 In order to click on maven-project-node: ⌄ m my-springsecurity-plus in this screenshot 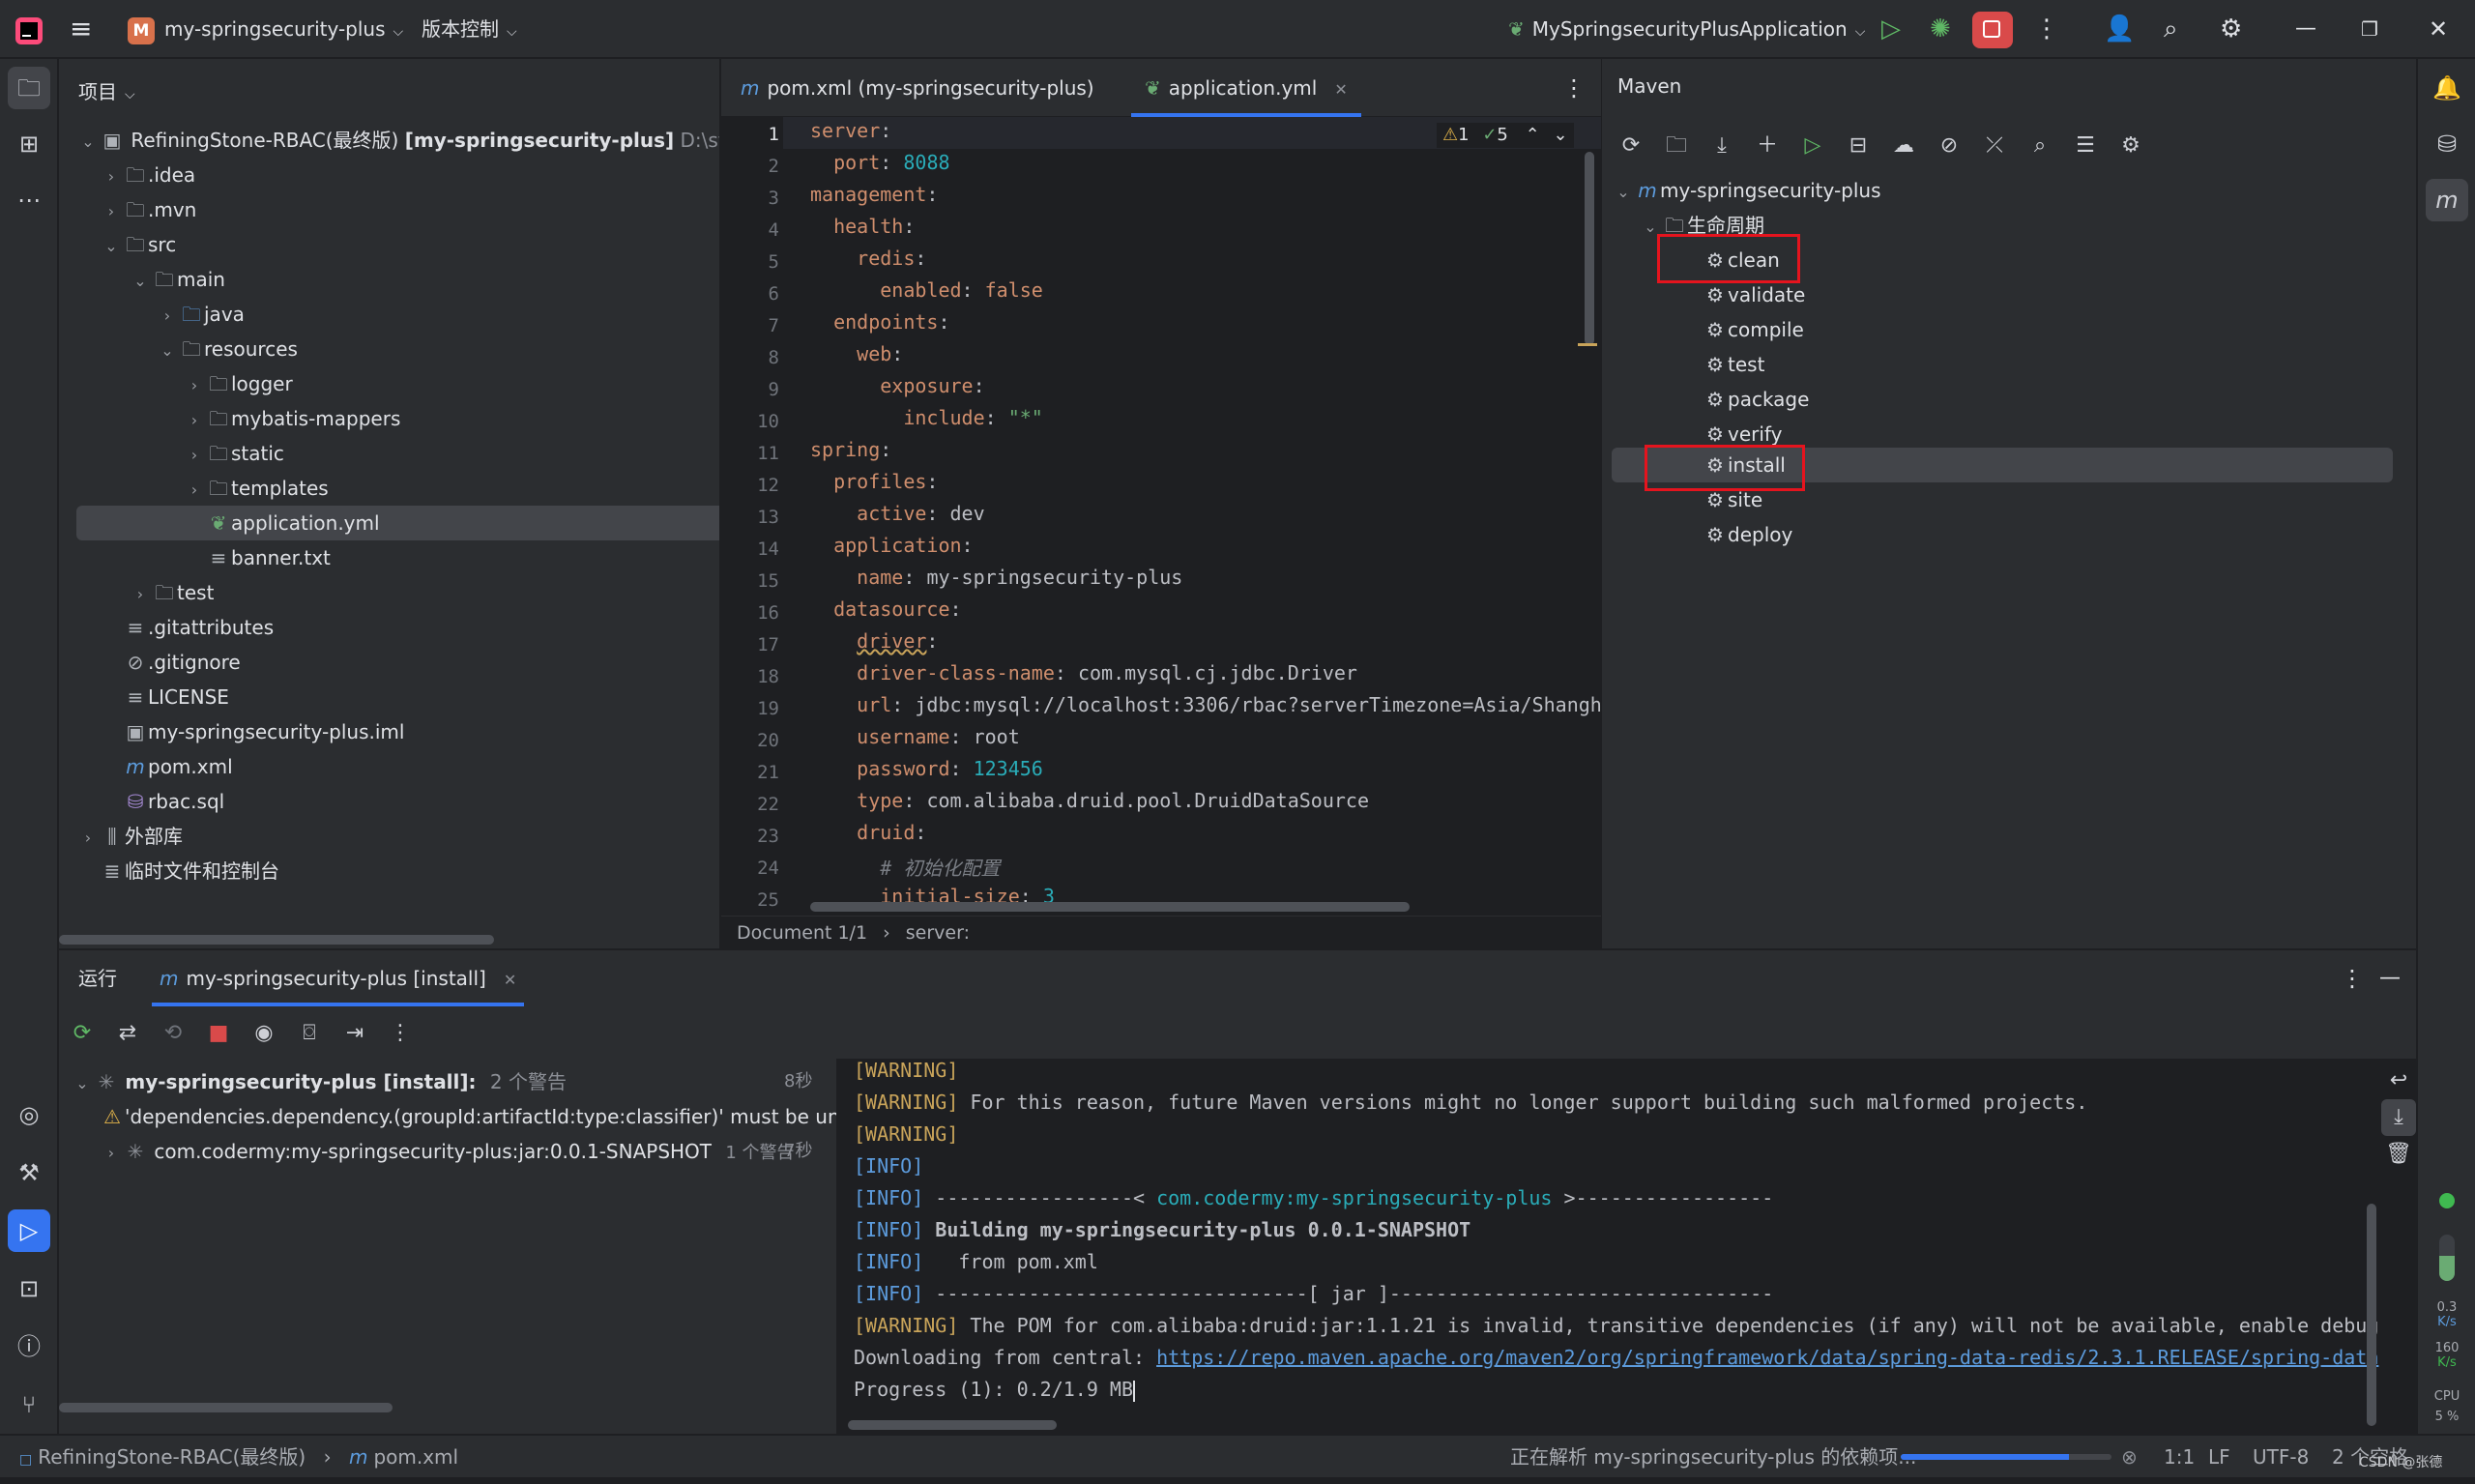, I will do `click(1746, 190)`.